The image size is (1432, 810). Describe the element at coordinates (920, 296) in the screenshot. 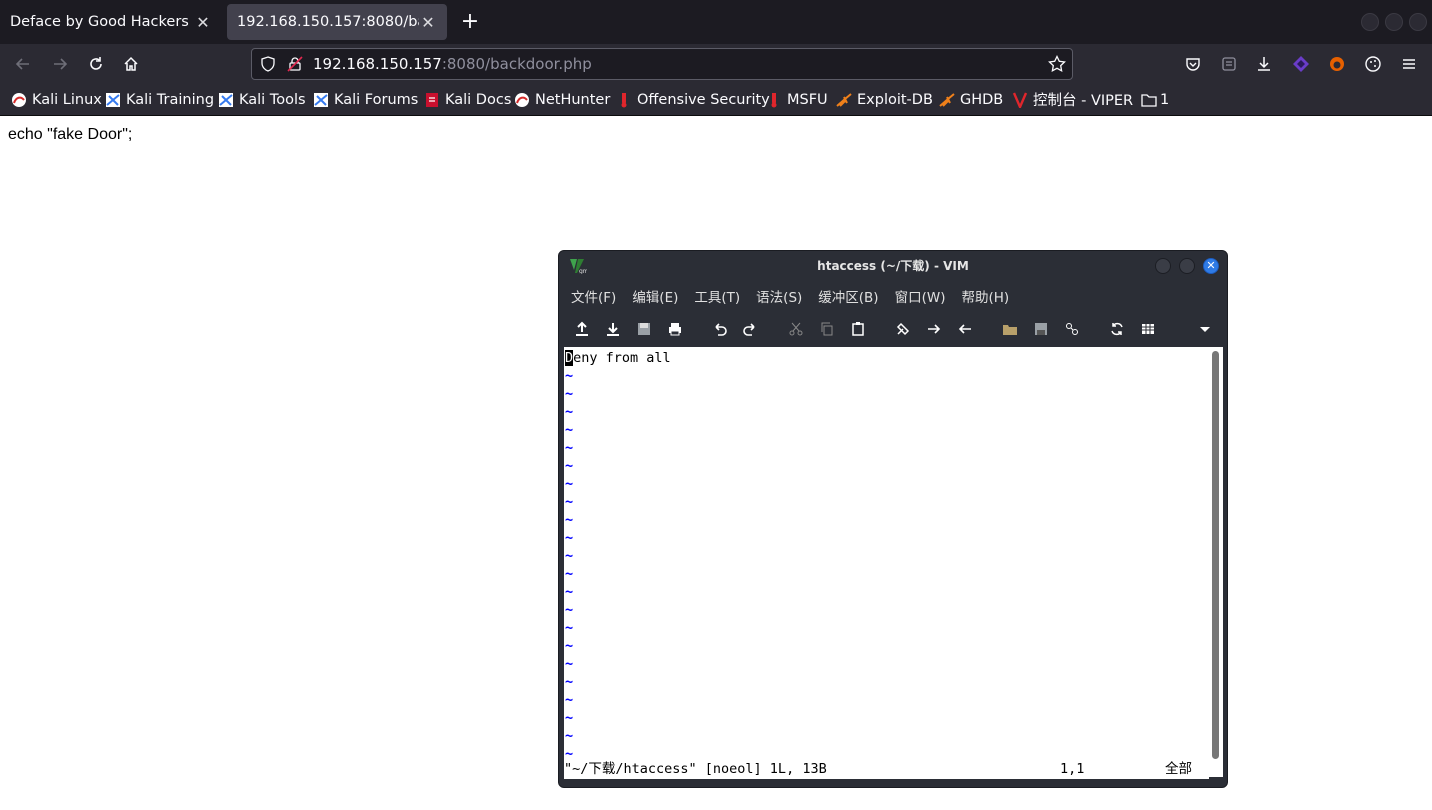

I see `menu-window: 窗口(W)` at that location.